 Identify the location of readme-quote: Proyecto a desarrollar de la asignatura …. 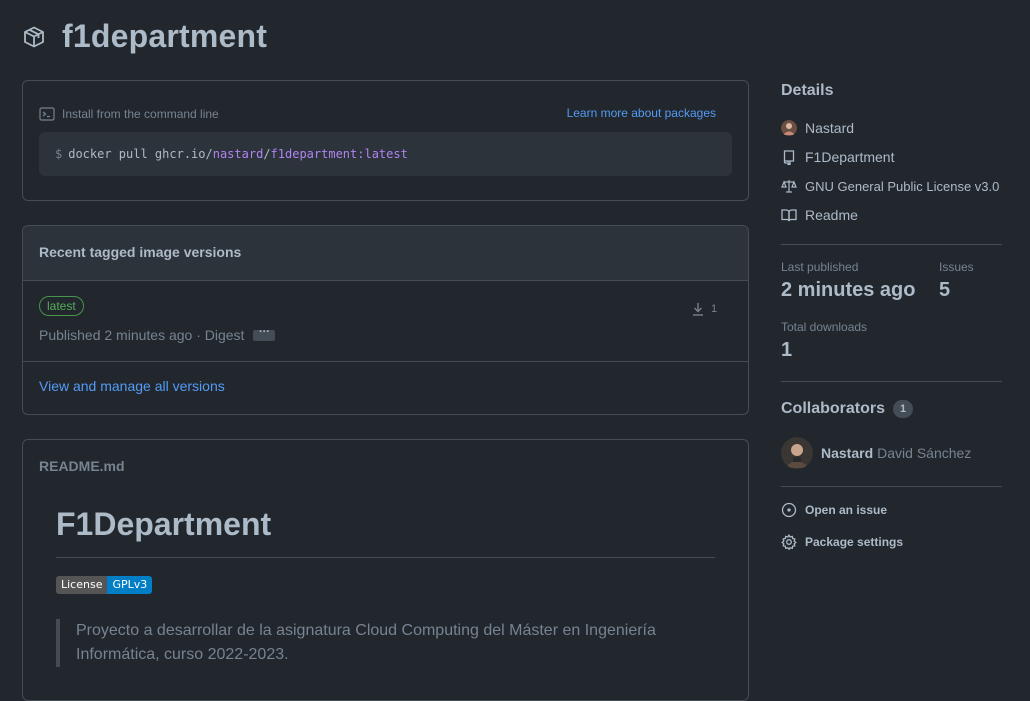
(386, 643).